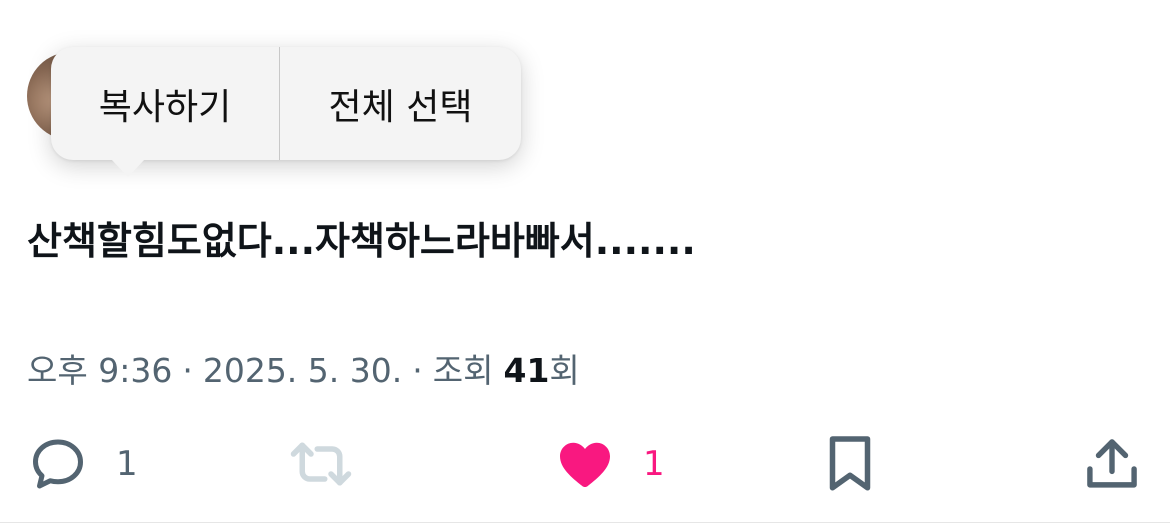 The height and width of the screenshot is (529, 1170). I want to click on reply-button: 1, so click(83, 464).